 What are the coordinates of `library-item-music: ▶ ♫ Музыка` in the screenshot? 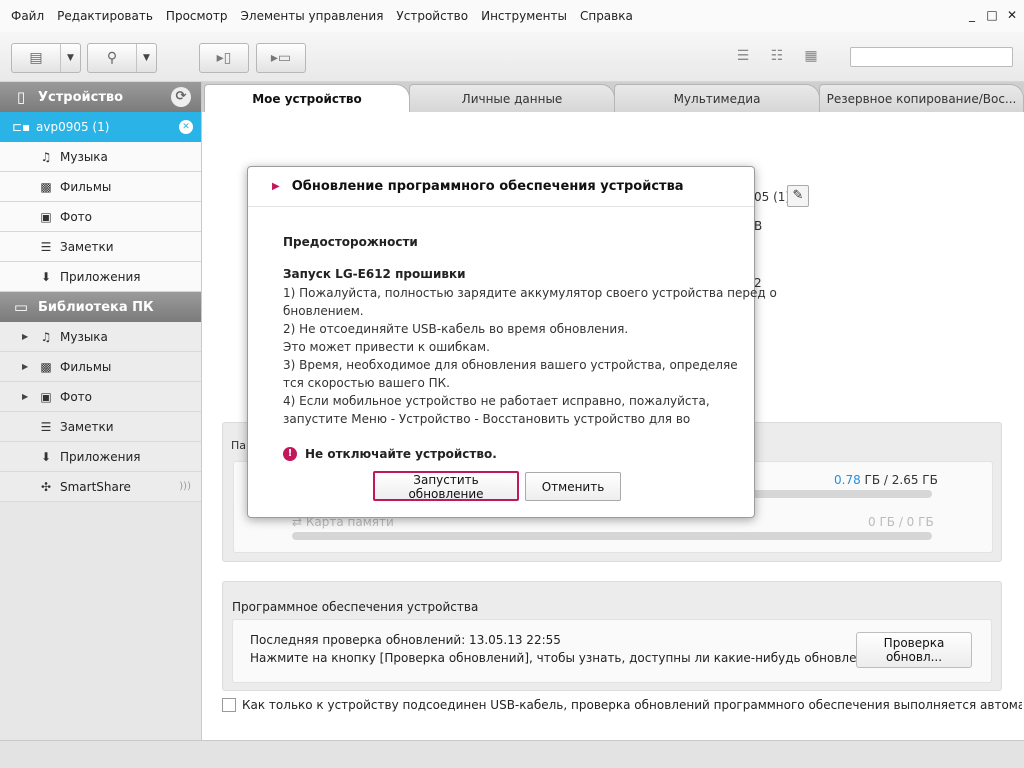 It's located at (100, 337).